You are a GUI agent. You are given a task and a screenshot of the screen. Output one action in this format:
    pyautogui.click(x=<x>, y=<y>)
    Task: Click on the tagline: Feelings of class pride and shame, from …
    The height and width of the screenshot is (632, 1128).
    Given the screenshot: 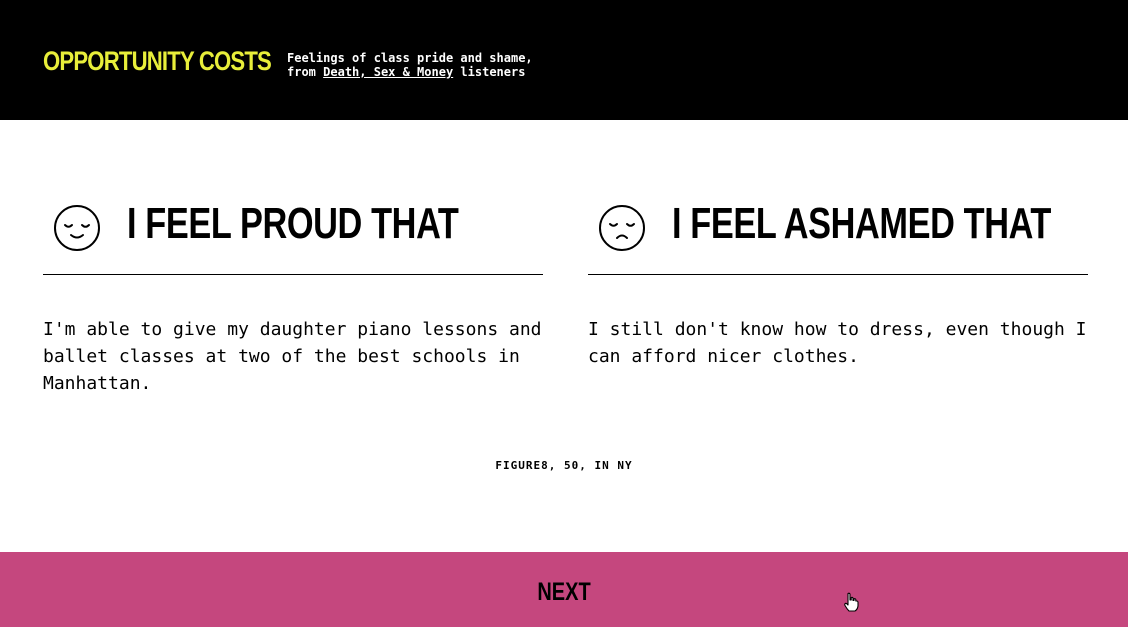 What is the action you would take?
    pyautogui.click(x=410, y=65)
    